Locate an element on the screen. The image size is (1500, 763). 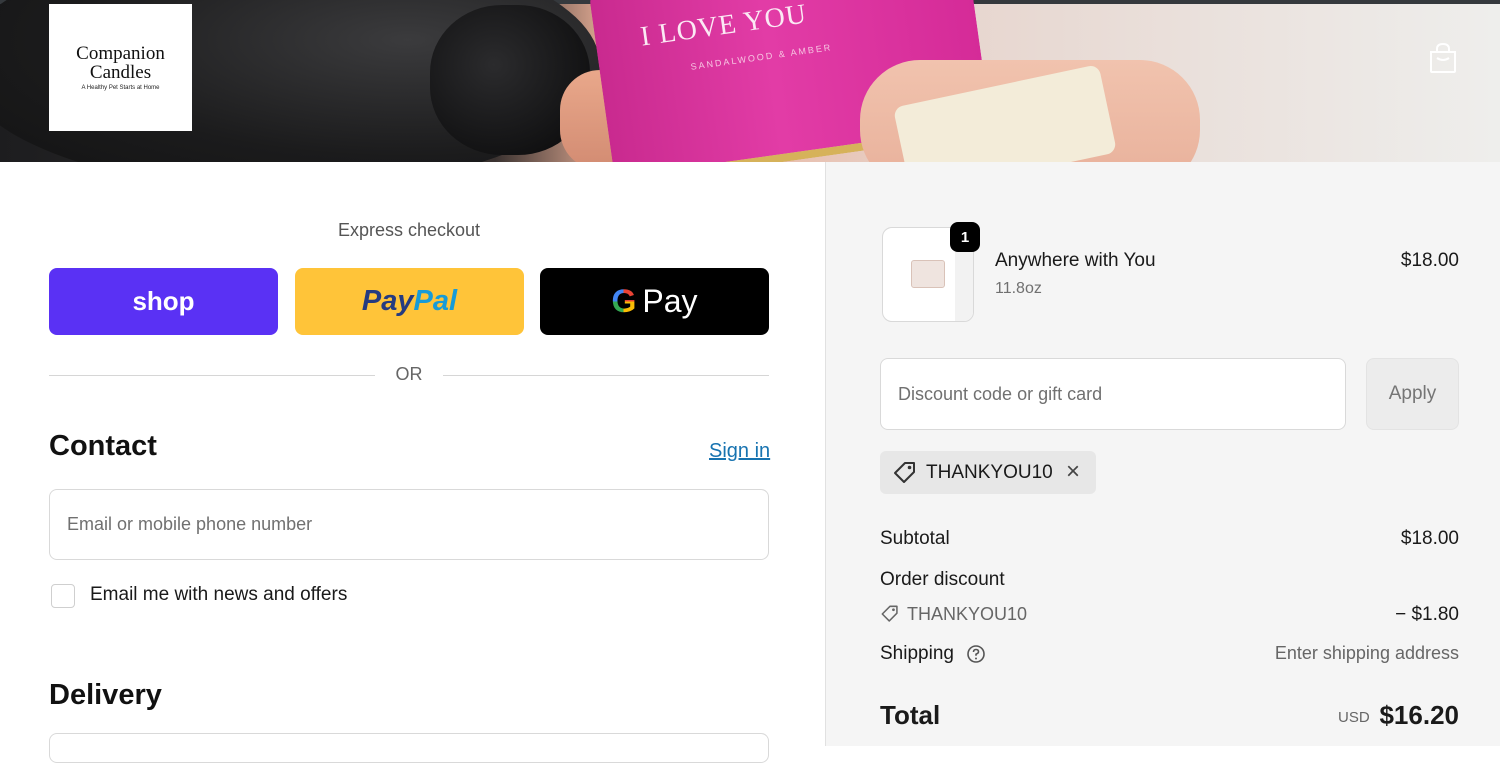
total-currency: USD is located at coordinates (1354, 717).